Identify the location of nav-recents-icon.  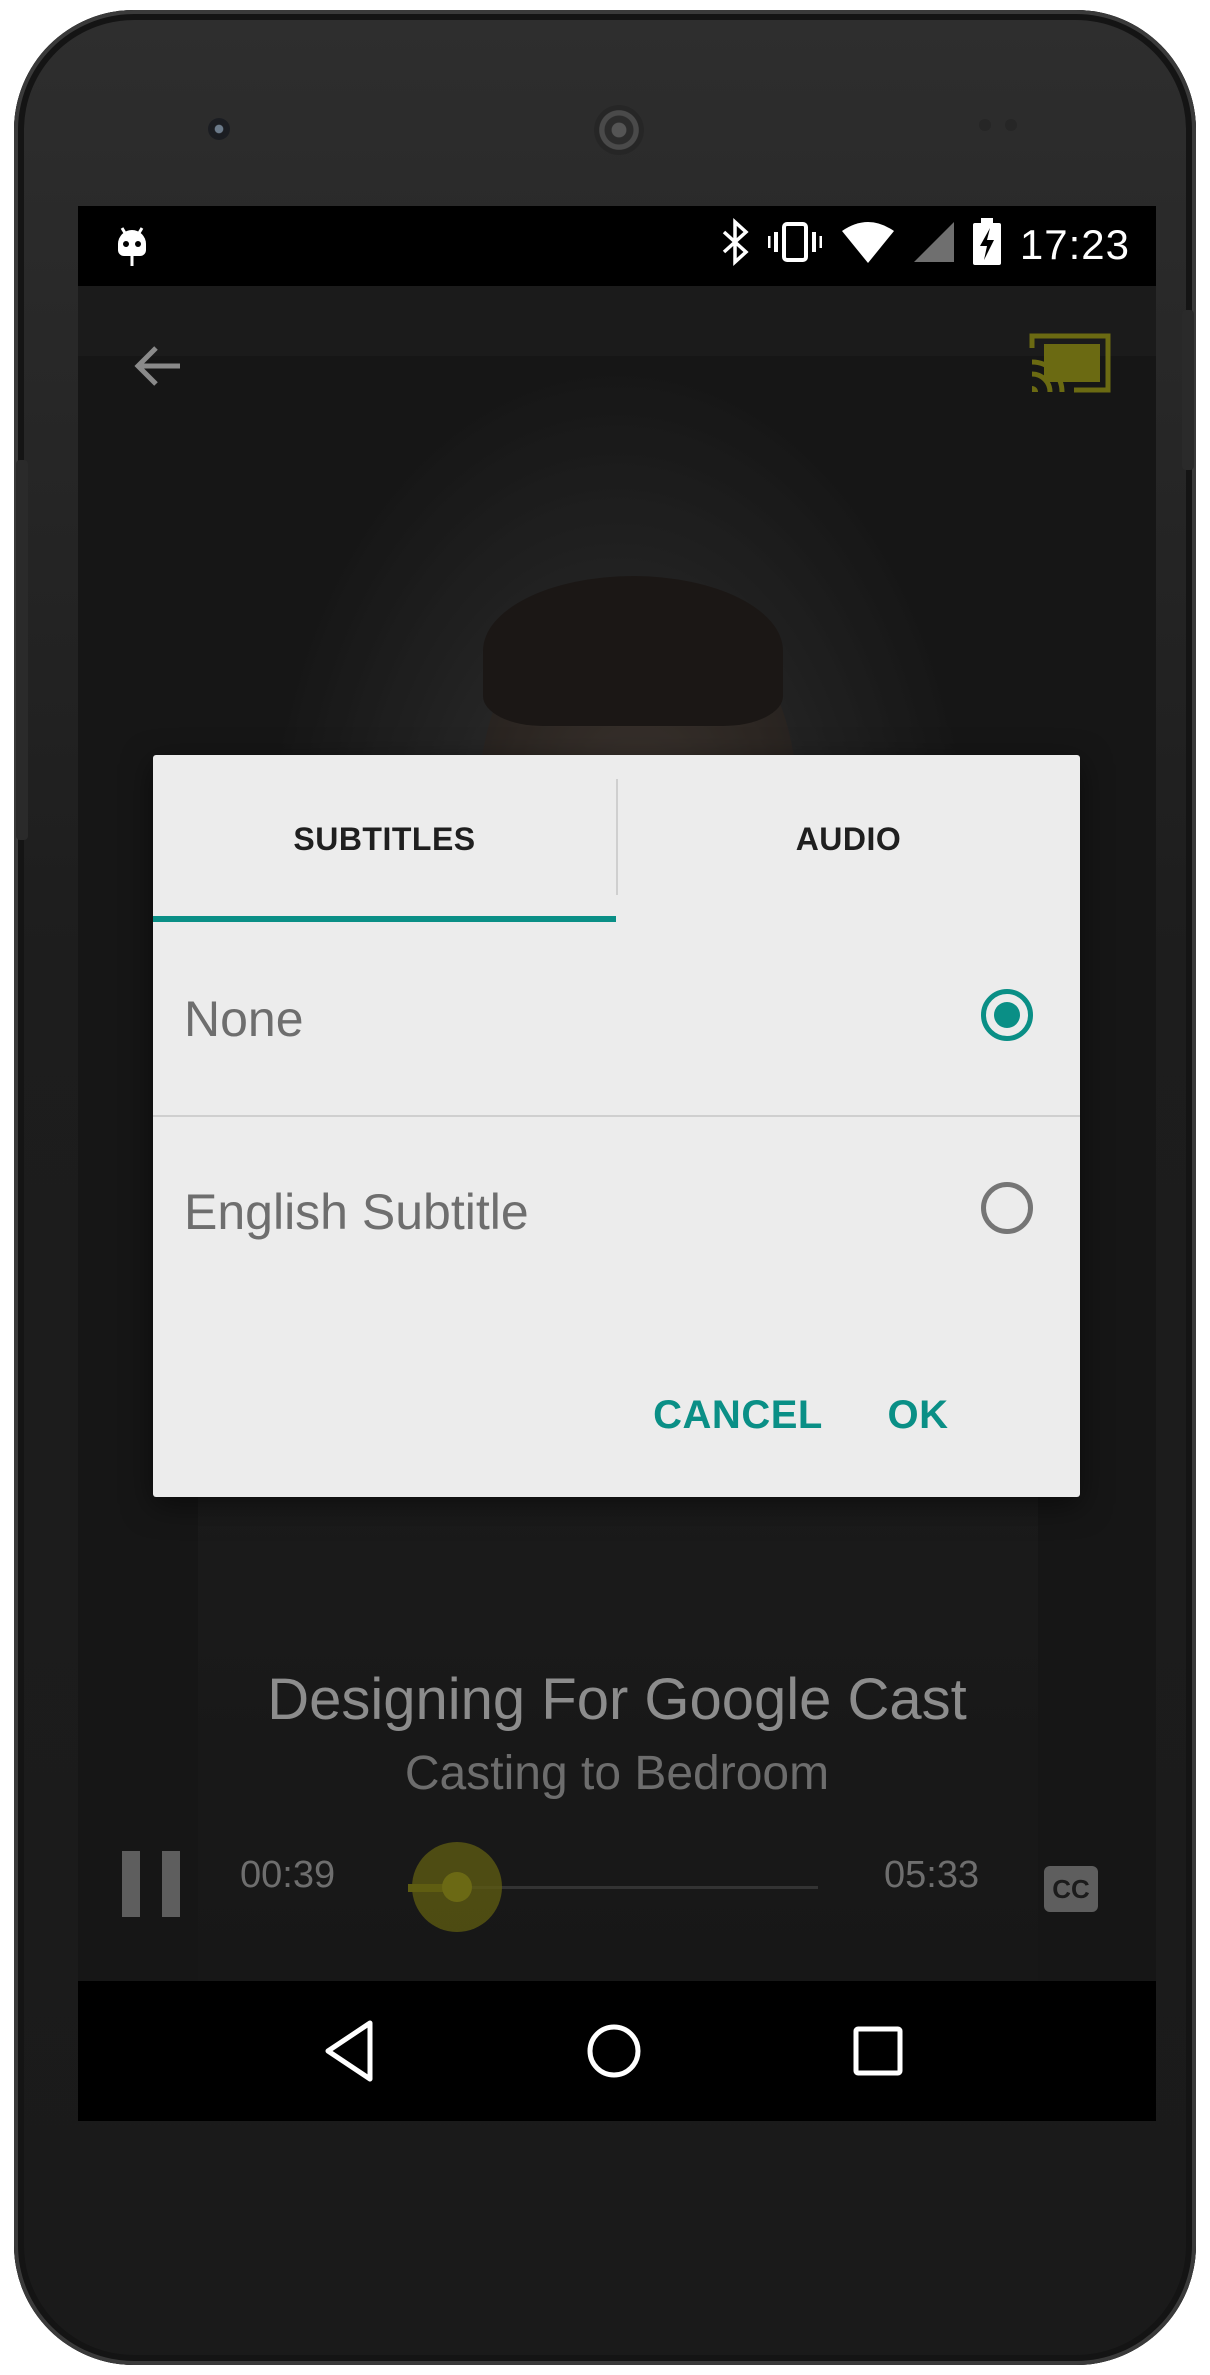
(878, 2051).